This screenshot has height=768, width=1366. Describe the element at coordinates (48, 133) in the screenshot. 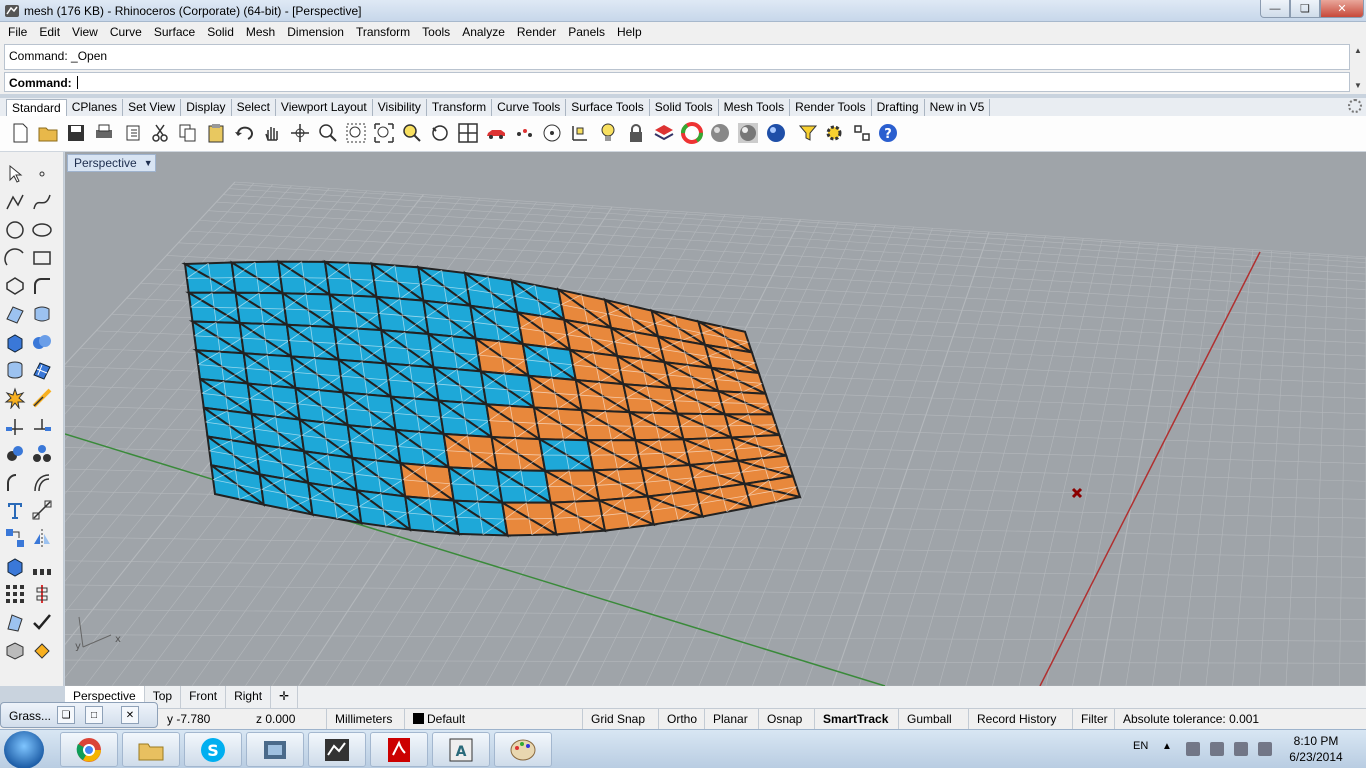

I see `open-folder-icon` at that location.